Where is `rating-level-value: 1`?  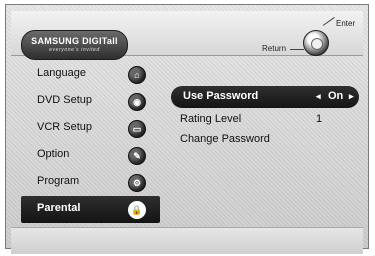
rating-level-value: 1 is located at coordinates (319, 119).